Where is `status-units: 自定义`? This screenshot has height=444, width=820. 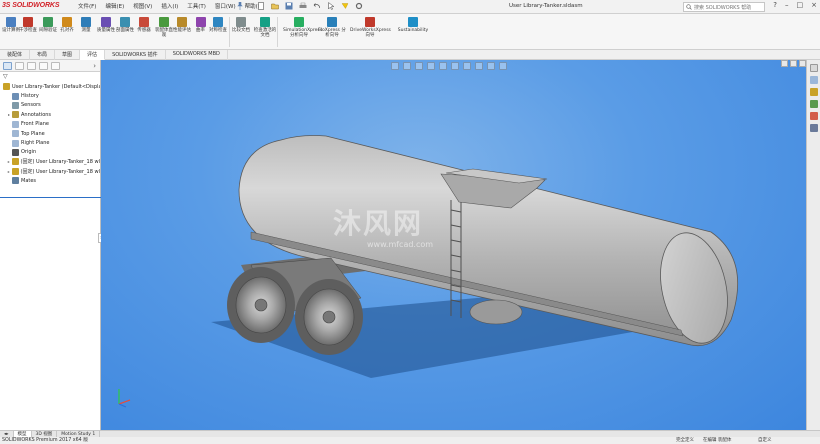 status-units: 自定义 is located at coordinates (765, 440).